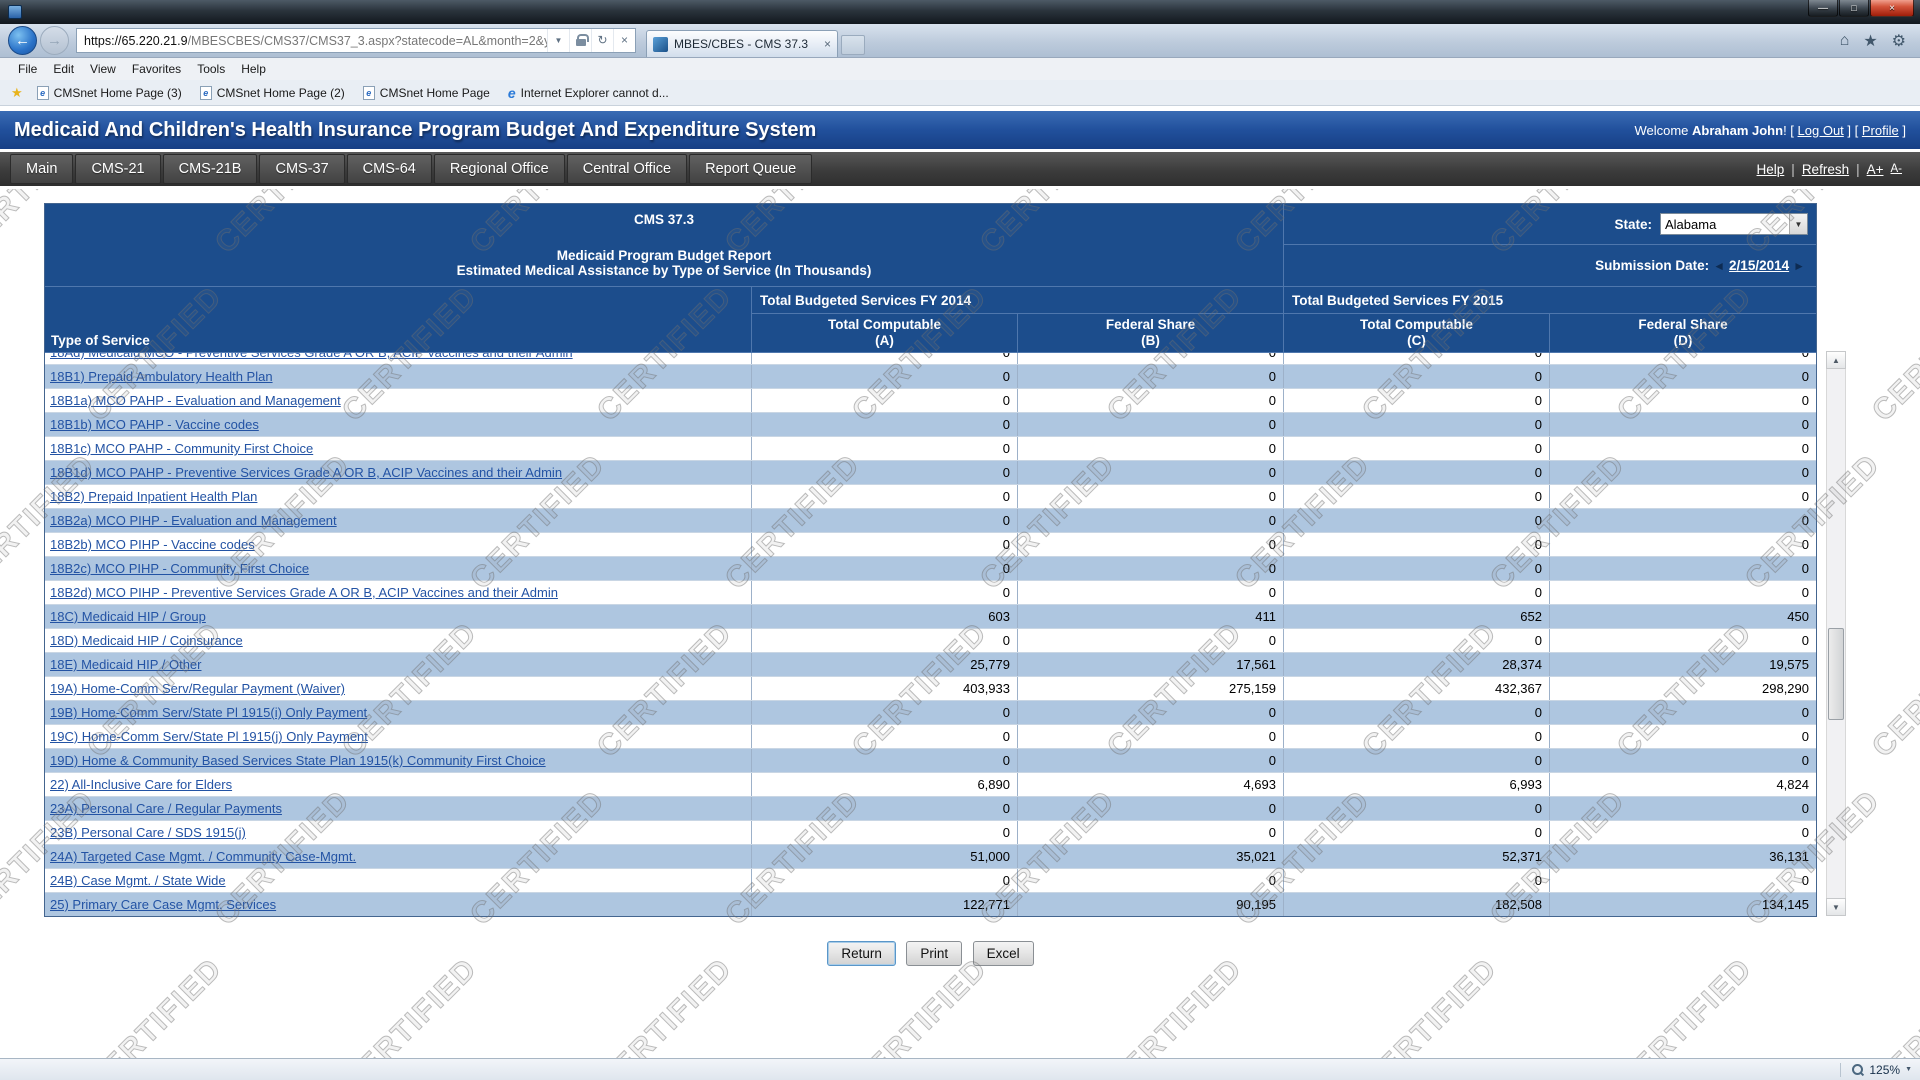  I want to click on help-link: Help, so click(1771, 169).